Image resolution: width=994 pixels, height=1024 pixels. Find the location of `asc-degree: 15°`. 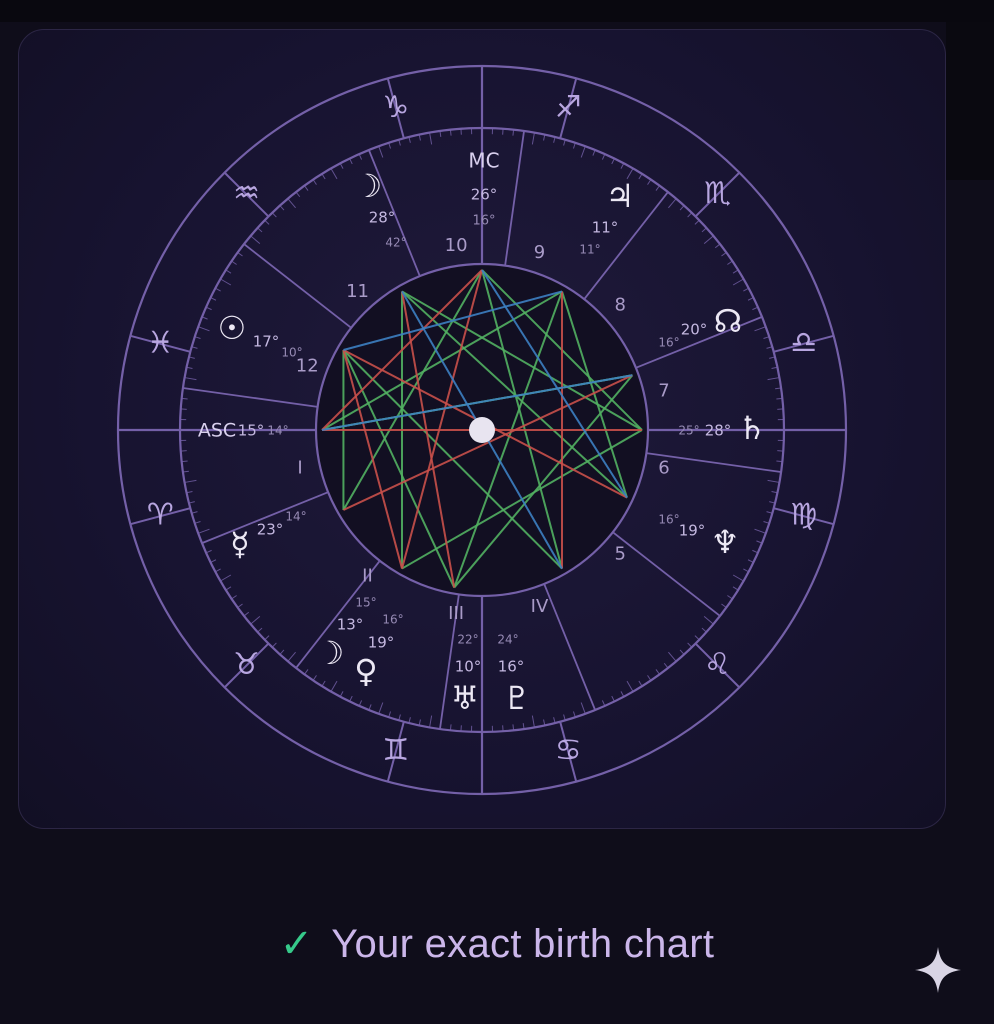

asc-degree: 15° is located at coordinates (251, 431).